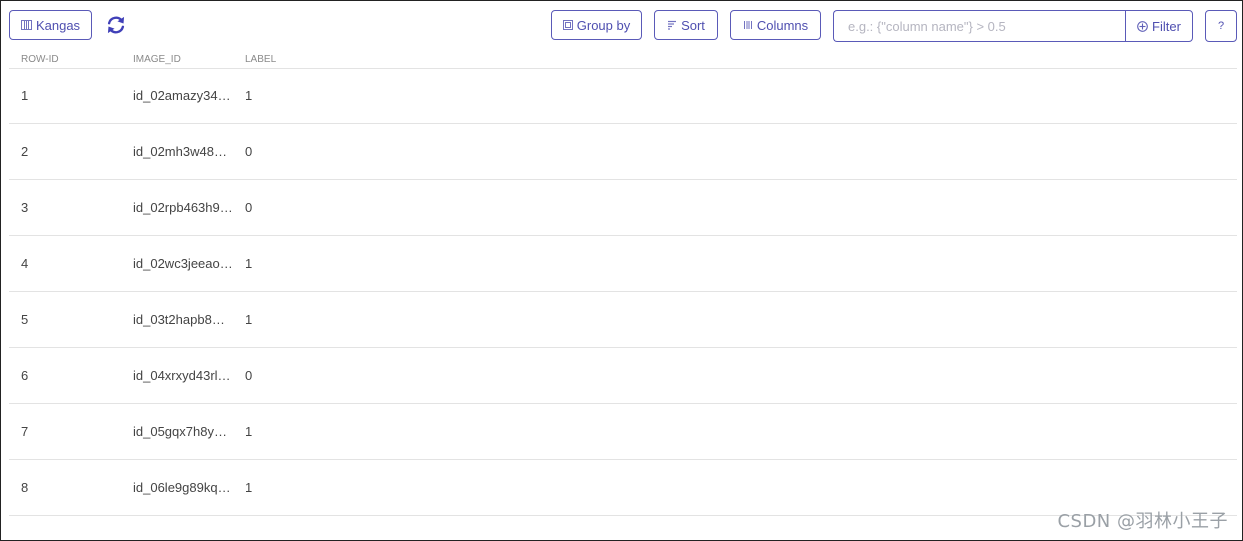 The height and width of the screenshot is (541, 1243). I want to click on kangas-button: Kangas, so click(50, 25).